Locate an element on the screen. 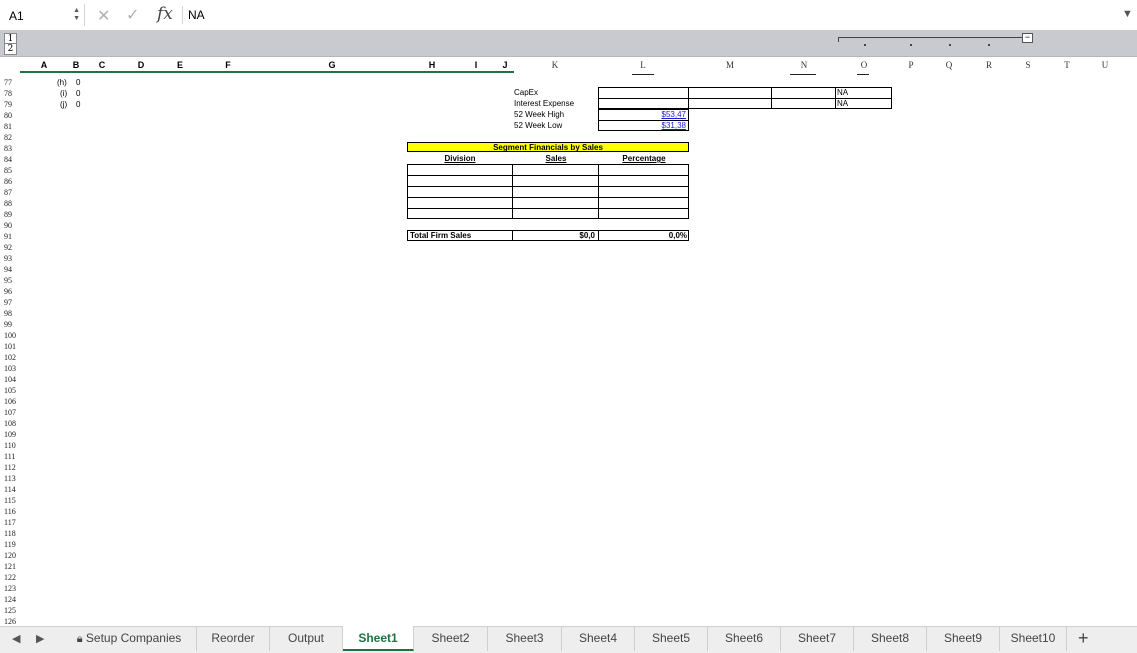 Image resolution: width=1137 pixels, height=653 pixels. cell-label: (i) is located at coordinates (63, 94).